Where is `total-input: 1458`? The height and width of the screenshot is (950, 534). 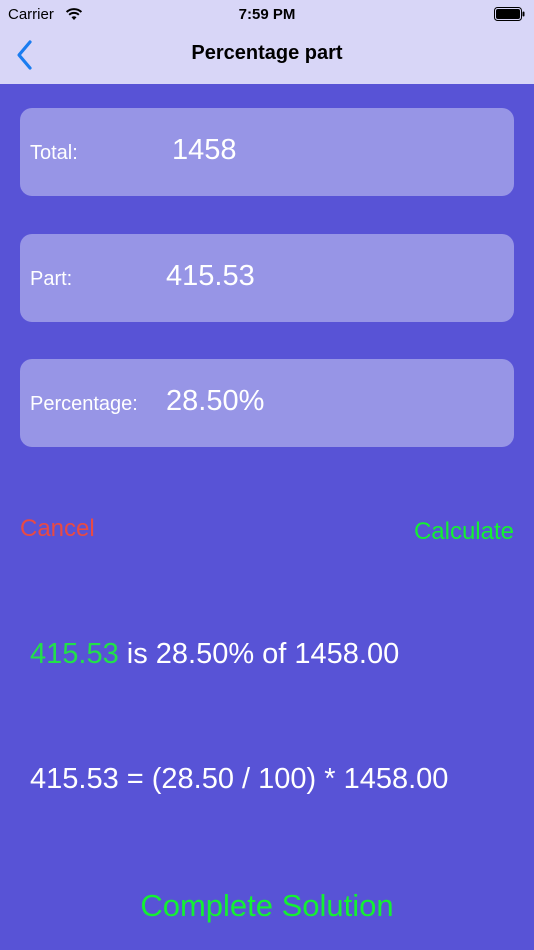
total-input: 1458 is located at coordinates (204, 150).